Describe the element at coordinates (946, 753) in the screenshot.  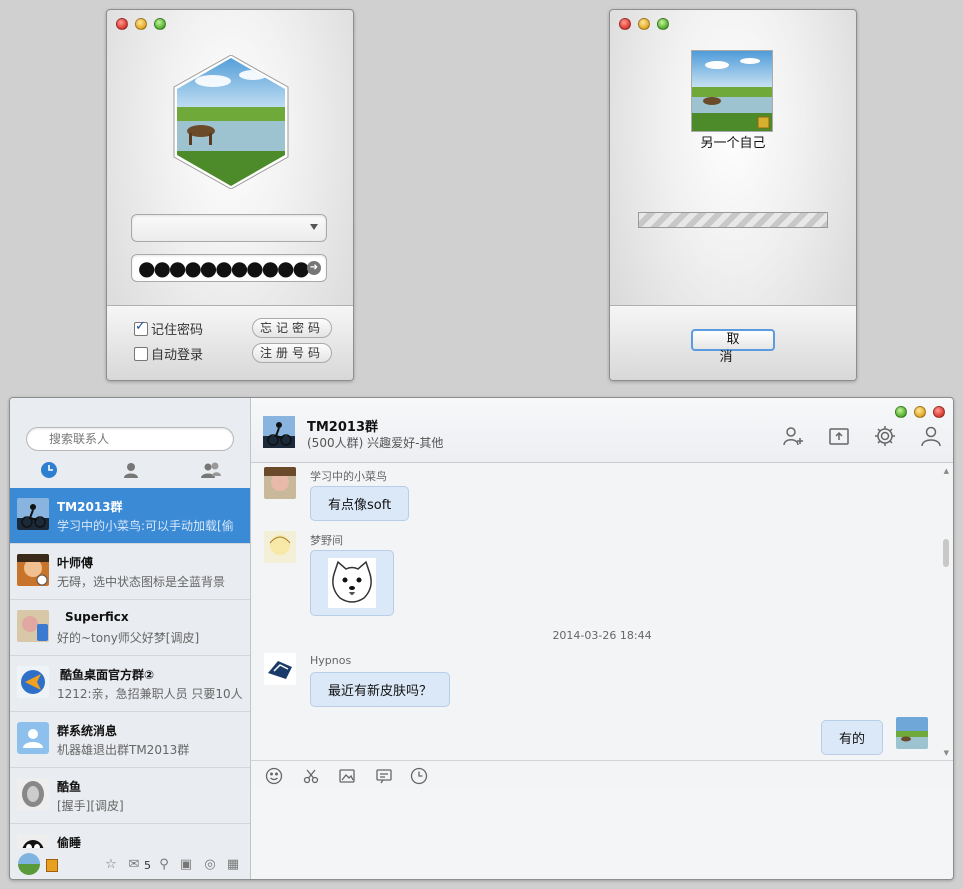
I see `scroll-down-arrow-icon: ▼` at that location.